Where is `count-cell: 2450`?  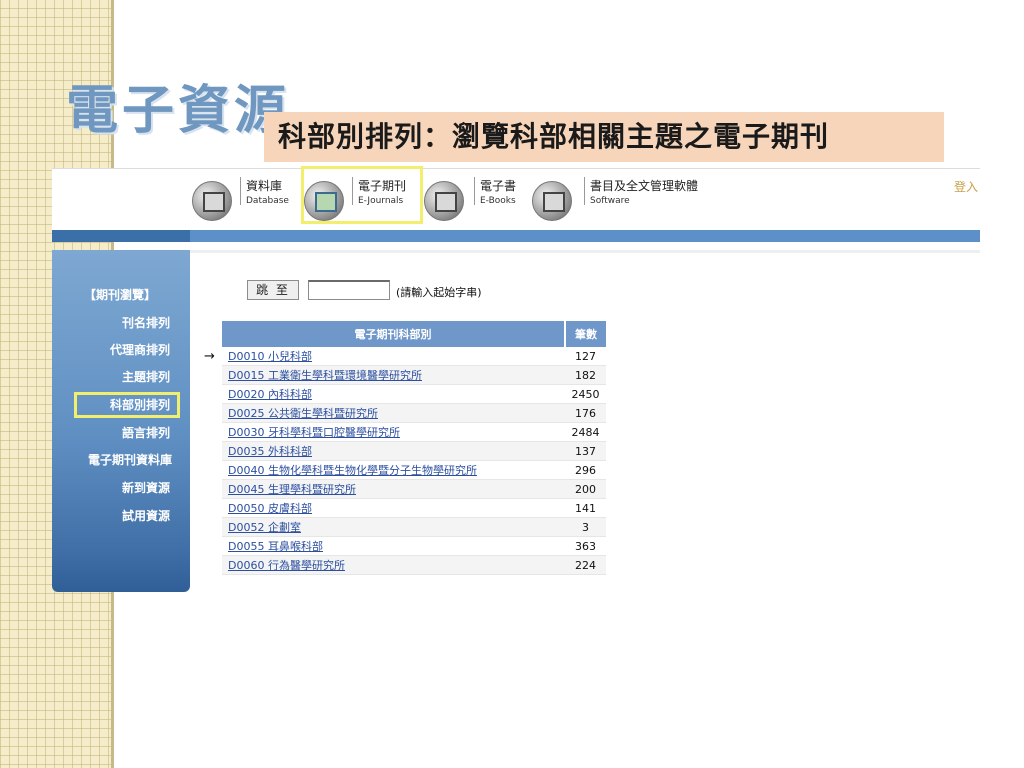
count-cell: 2450 is located at coordinates (585, 394).